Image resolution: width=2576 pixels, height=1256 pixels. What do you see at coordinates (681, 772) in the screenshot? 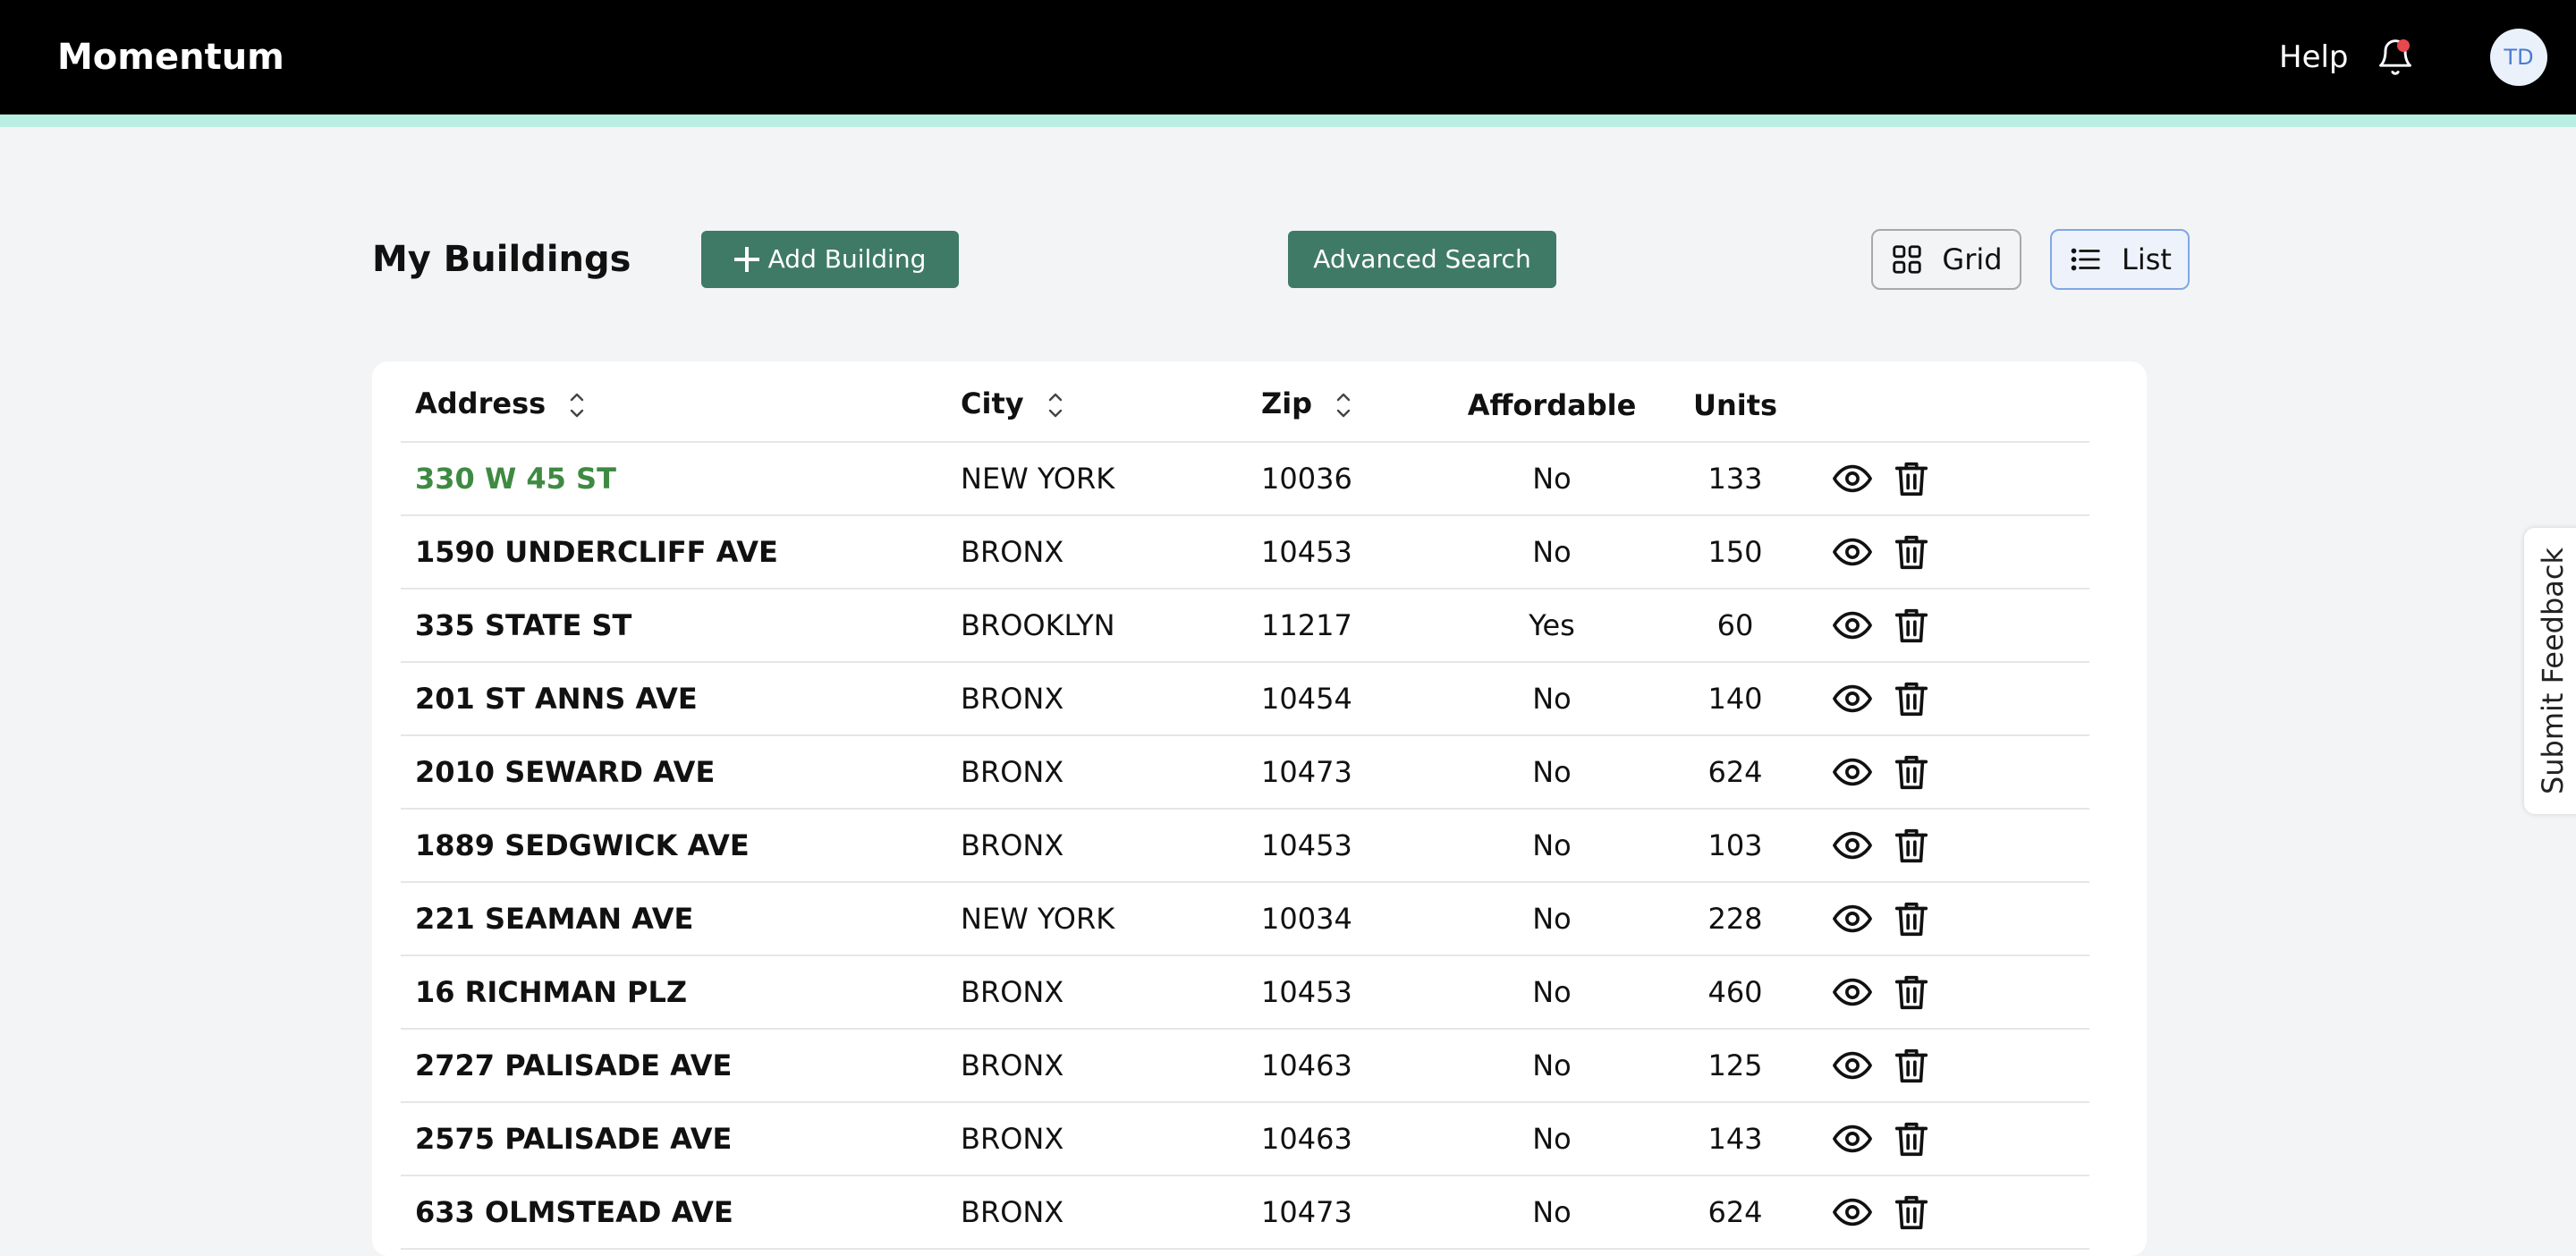
I see `address-cell: 2010 SEWARD AVE` at bounding box center [681, 772].